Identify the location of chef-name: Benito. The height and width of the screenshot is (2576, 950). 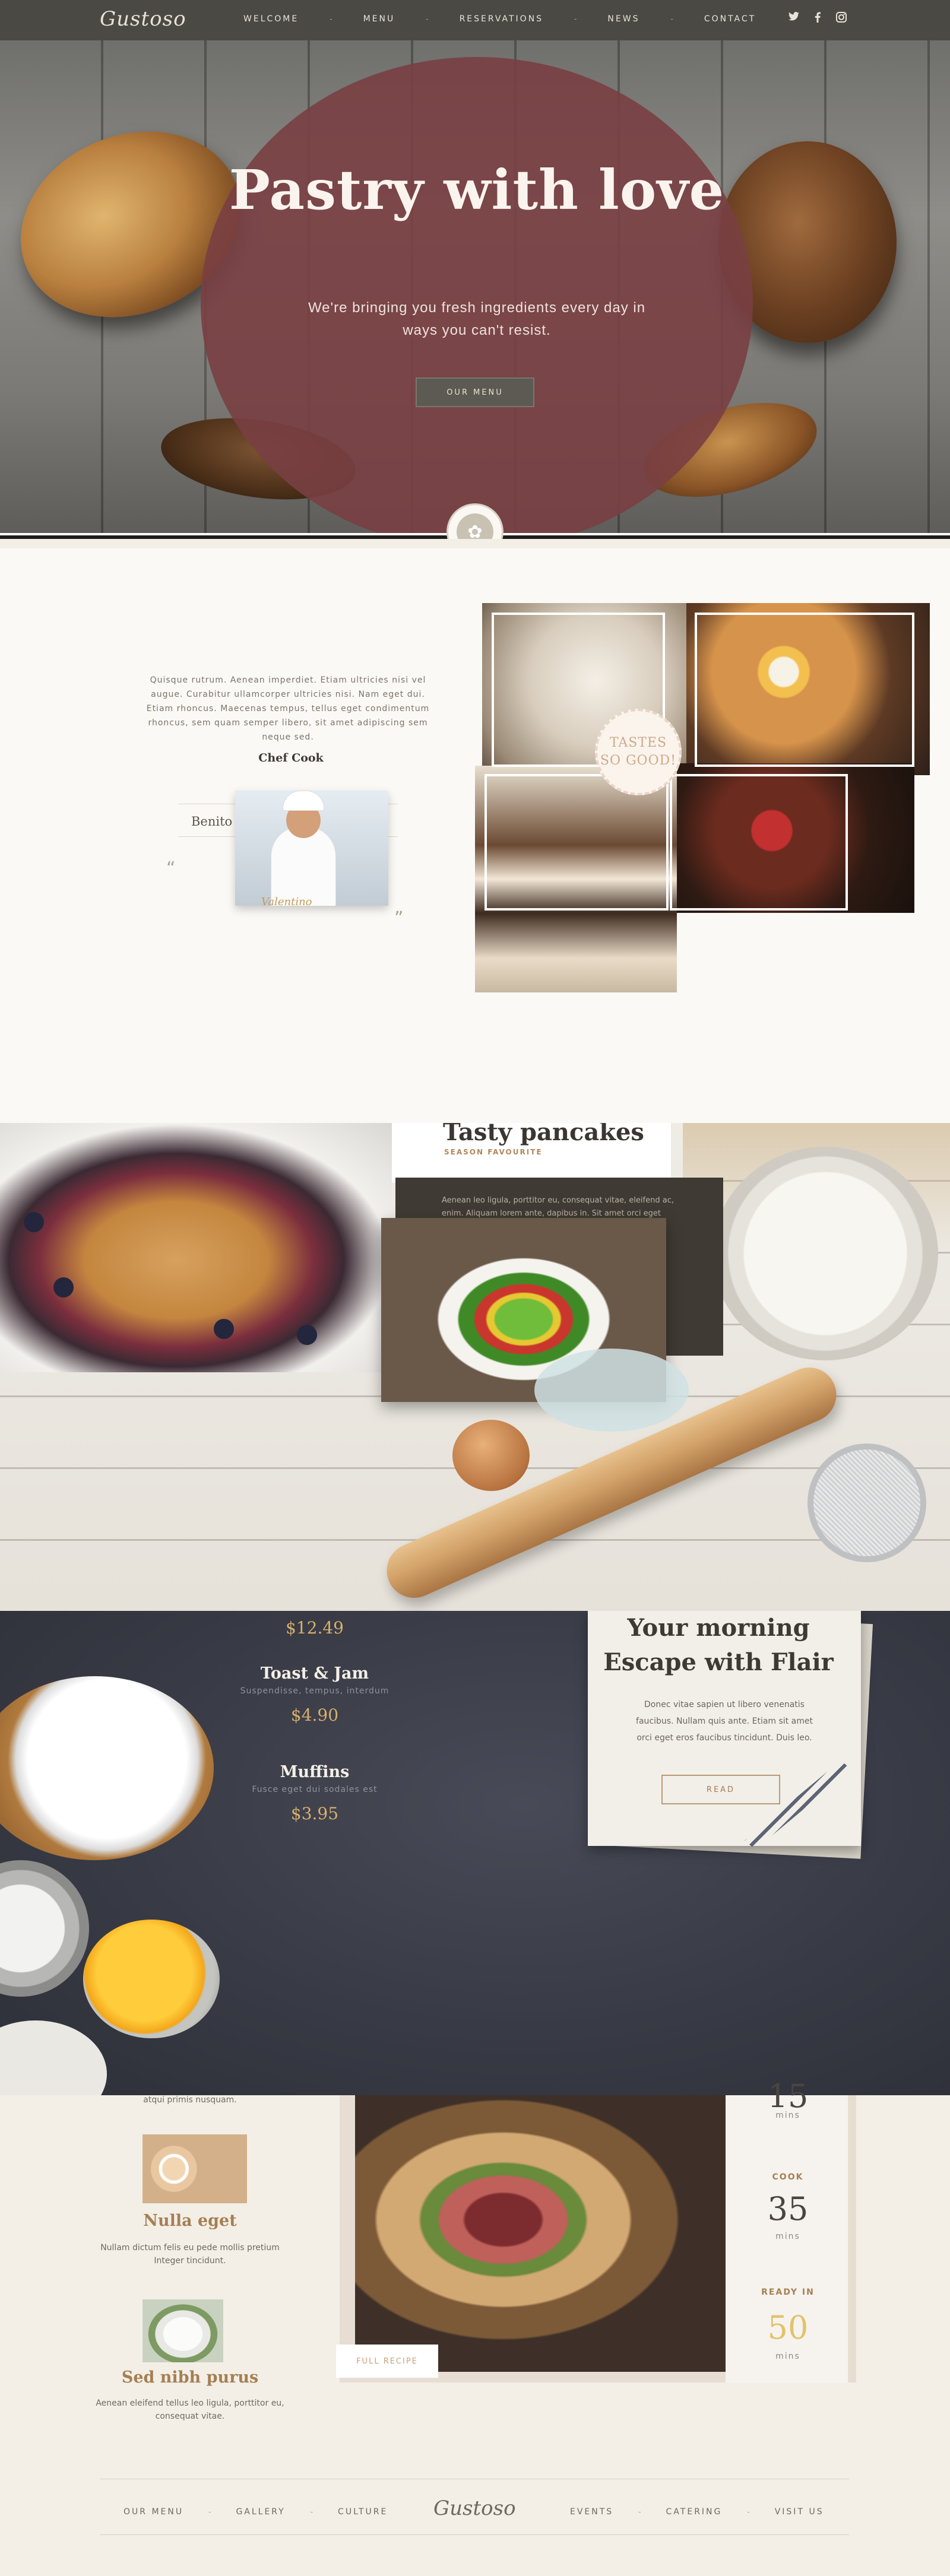
(212, 821).